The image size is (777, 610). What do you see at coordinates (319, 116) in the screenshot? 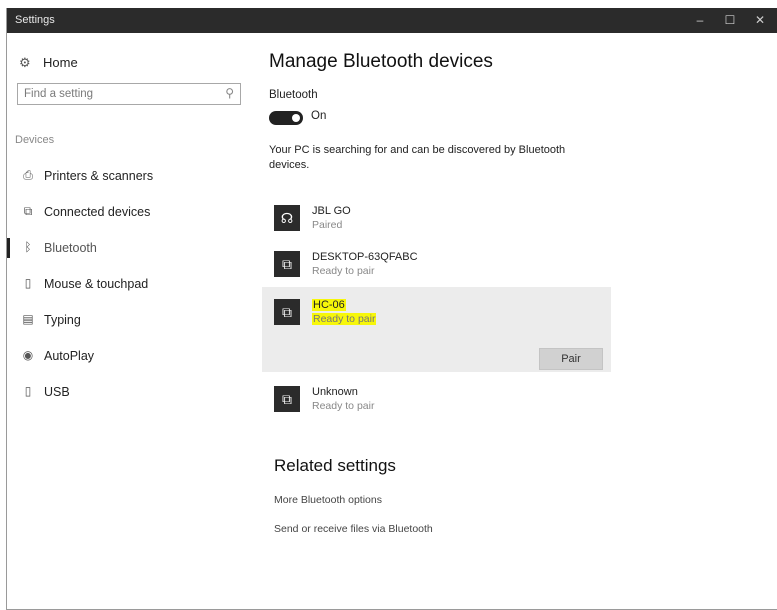
I see `toggle-state-label: On` at bounding box center [319, 116].